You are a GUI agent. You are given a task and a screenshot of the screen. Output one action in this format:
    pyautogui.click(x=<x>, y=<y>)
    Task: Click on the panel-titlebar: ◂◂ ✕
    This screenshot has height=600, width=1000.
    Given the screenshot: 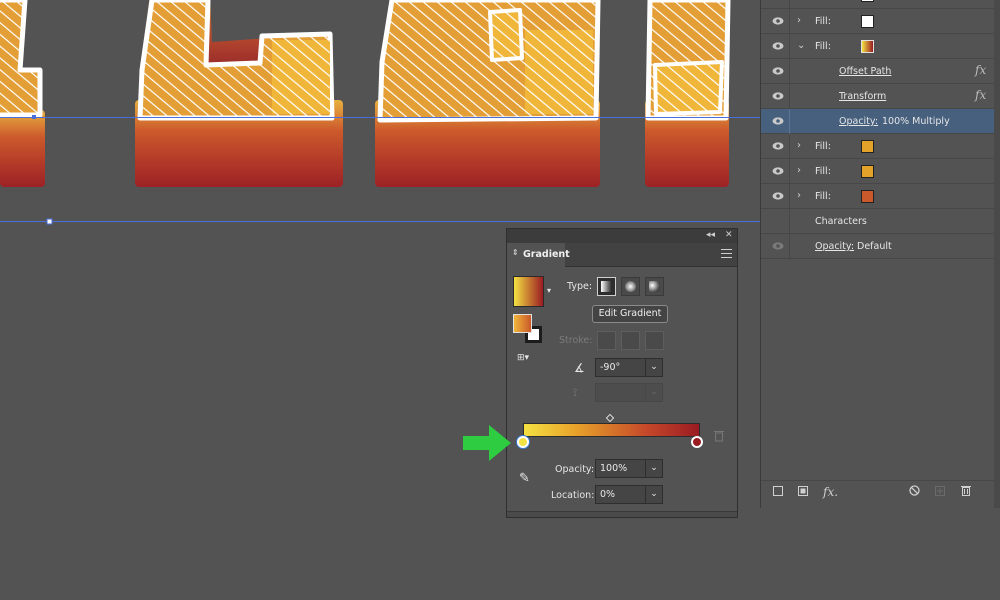 What is the action you would take?
    pyautogui.click(x=622, y=236)
    